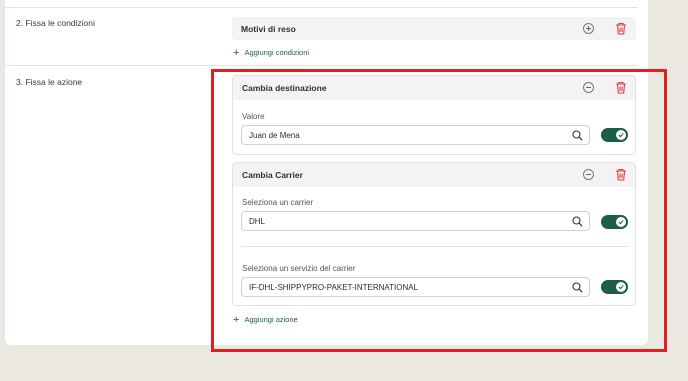 This screenshot has height=381, width=688. Describe the element at coordinates (434, 28) in the screenshot. I see `conditions-card: Motivi di reso` at that location.